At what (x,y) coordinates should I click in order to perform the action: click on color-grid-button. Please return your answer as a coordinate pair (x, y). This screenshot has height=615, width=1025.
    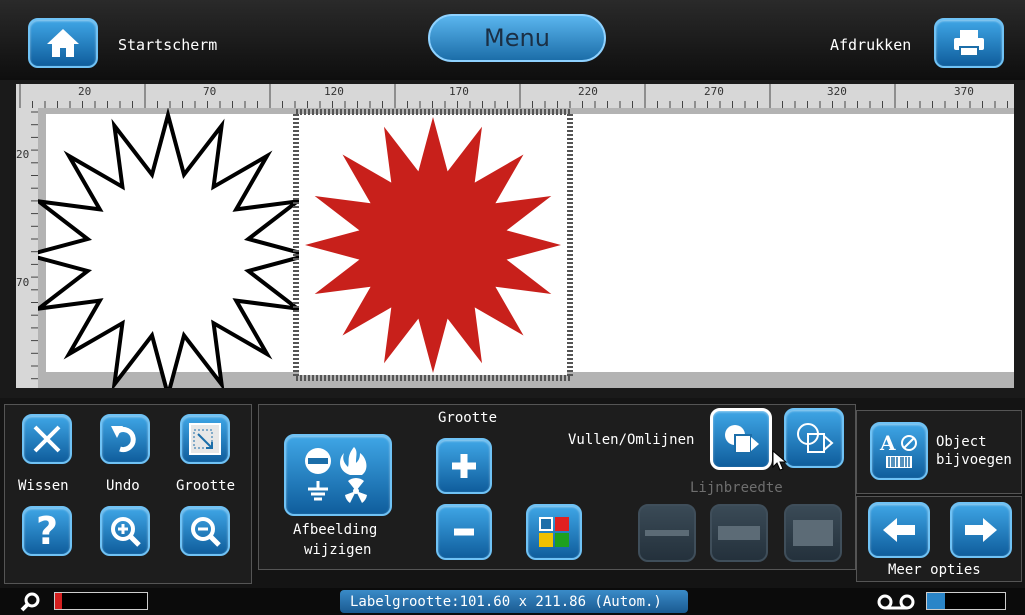
    Looking at the image, I should click on (554, 532).